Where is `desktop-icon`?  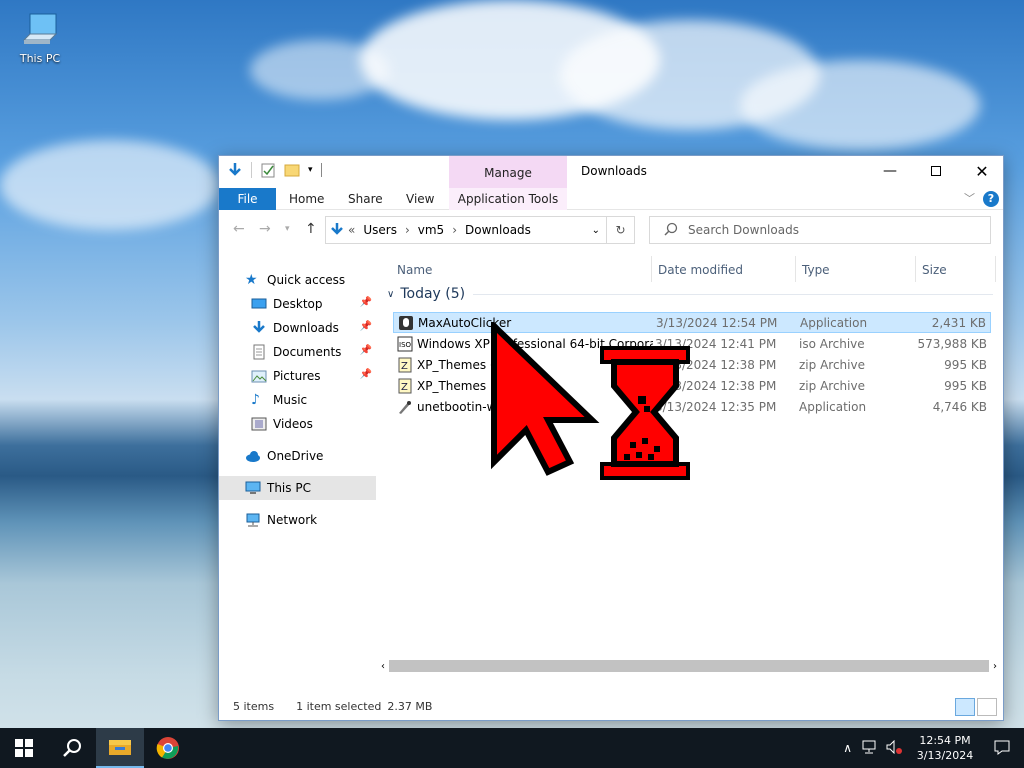
desktop-icon is located at coordinates (259, 304).